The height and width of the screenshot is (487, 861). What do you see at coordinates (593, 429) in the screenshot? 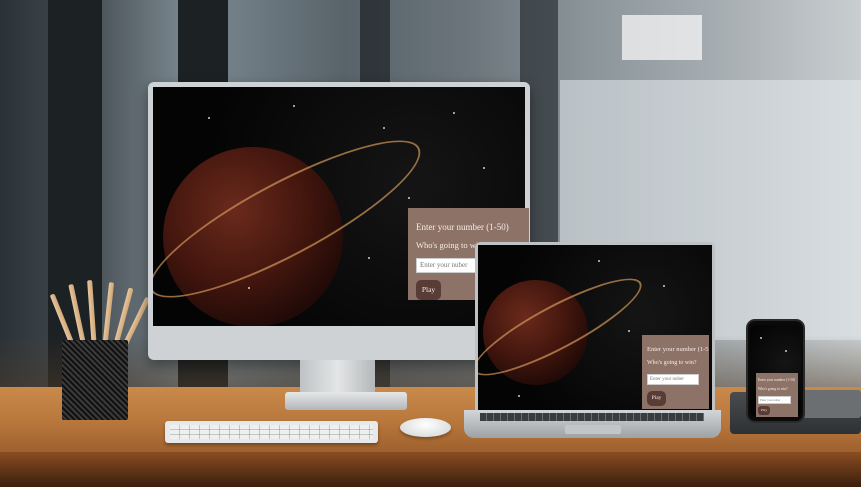
I see `laptop-trackpad` at bounding box center [593, 429].